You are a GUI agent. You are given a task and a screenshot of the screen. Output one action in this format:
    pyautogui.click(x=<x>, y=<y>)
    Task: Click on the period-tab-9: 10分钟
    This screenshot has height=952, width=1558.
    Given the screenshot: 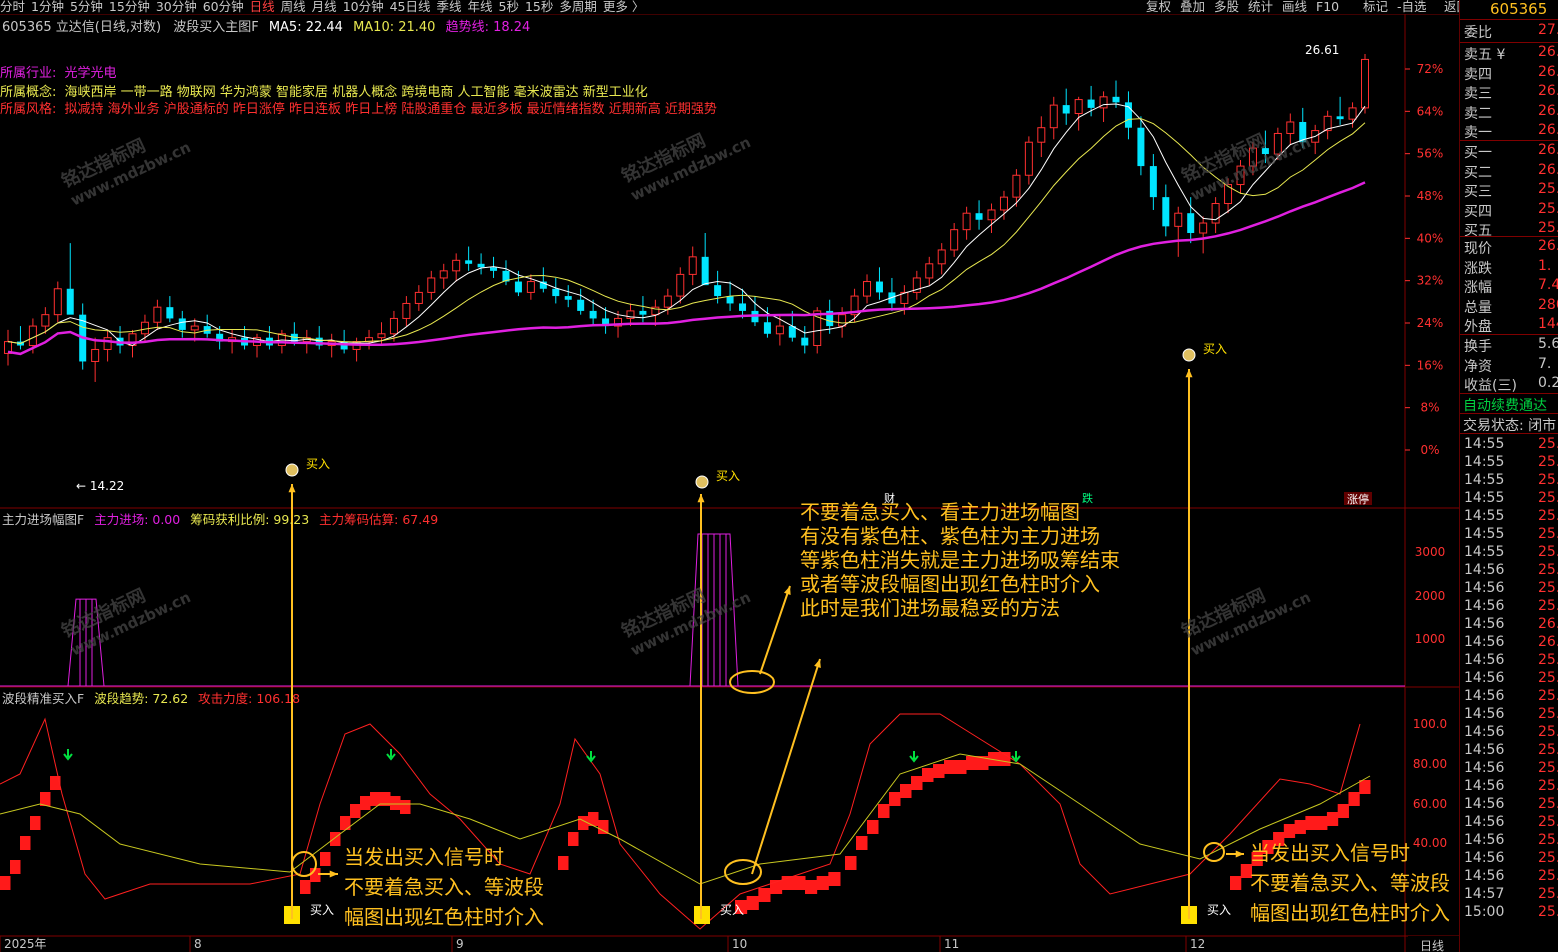 What is the action you would take?
    pyautogui.click(x=363, y=7)
    